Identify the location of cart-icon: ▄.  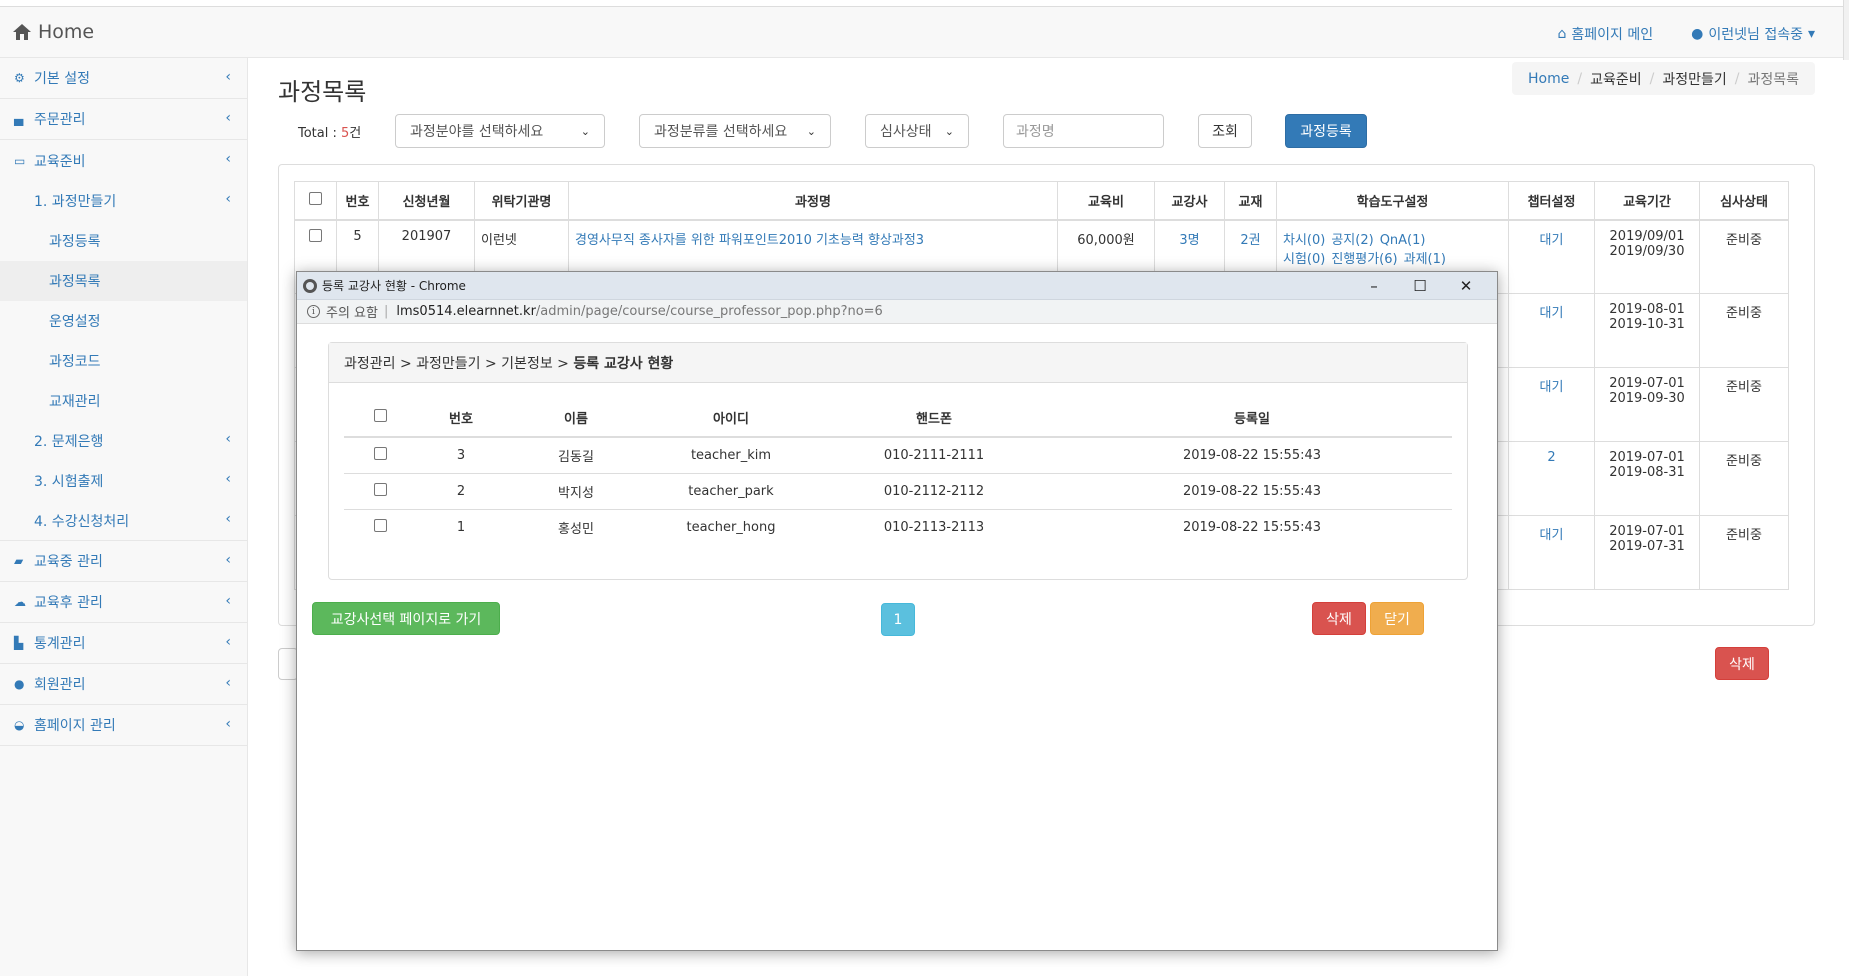
(19, 119).